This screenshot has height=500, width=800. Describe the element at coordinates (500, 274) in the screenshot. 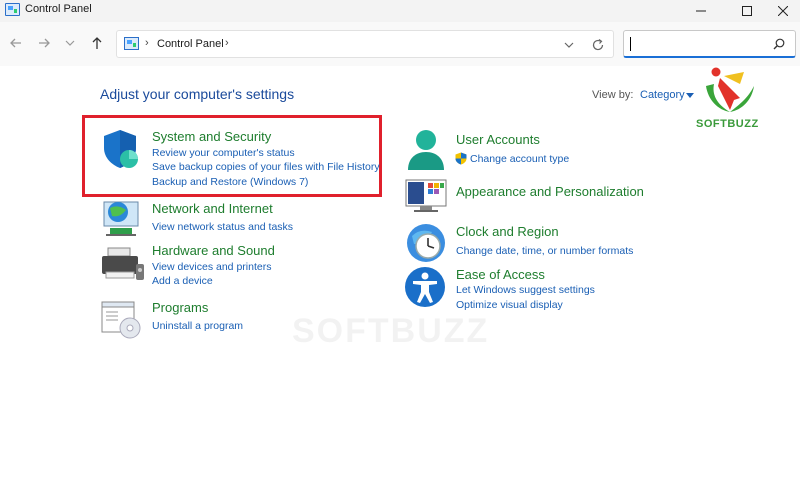

I see `category-title-ease-of-access: Ease of Access` at that location.